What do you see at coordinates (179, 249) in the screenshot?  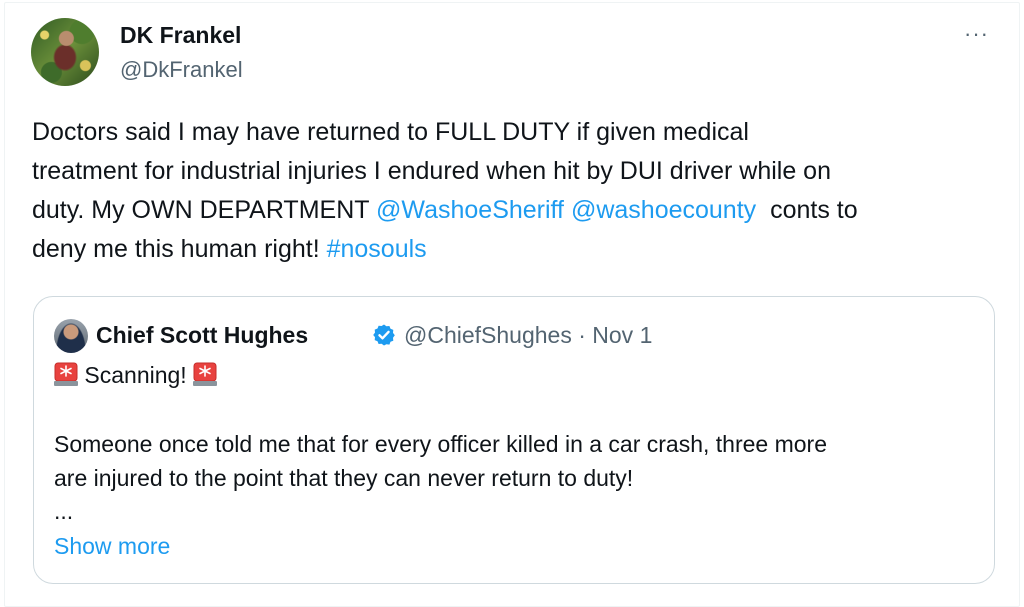 I see `tweet-text-segment: deny me this human right!` at bounding box center [179, 249].